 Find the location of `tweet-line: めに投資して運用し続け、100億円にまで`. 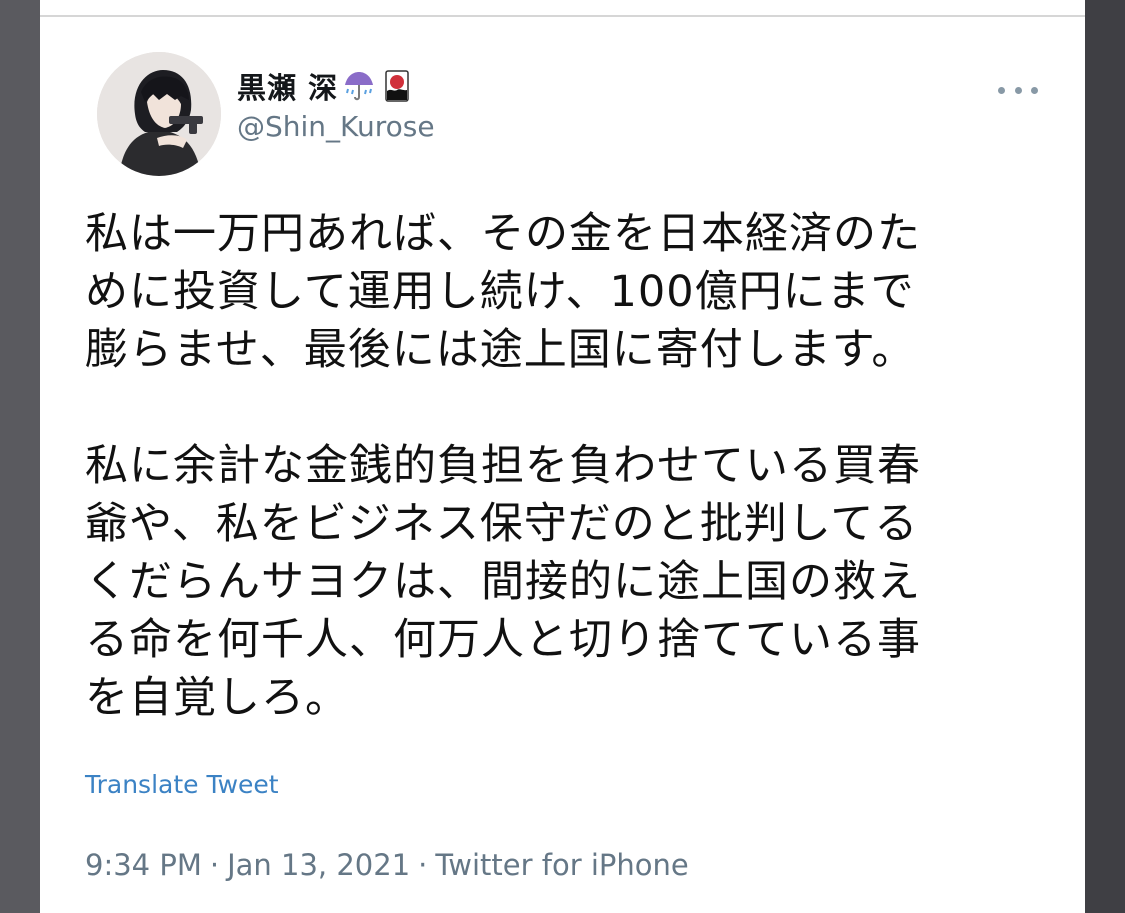

tweet-line: めに投資して運用し続け、100億円にまで is located at coordinates (500, 292).